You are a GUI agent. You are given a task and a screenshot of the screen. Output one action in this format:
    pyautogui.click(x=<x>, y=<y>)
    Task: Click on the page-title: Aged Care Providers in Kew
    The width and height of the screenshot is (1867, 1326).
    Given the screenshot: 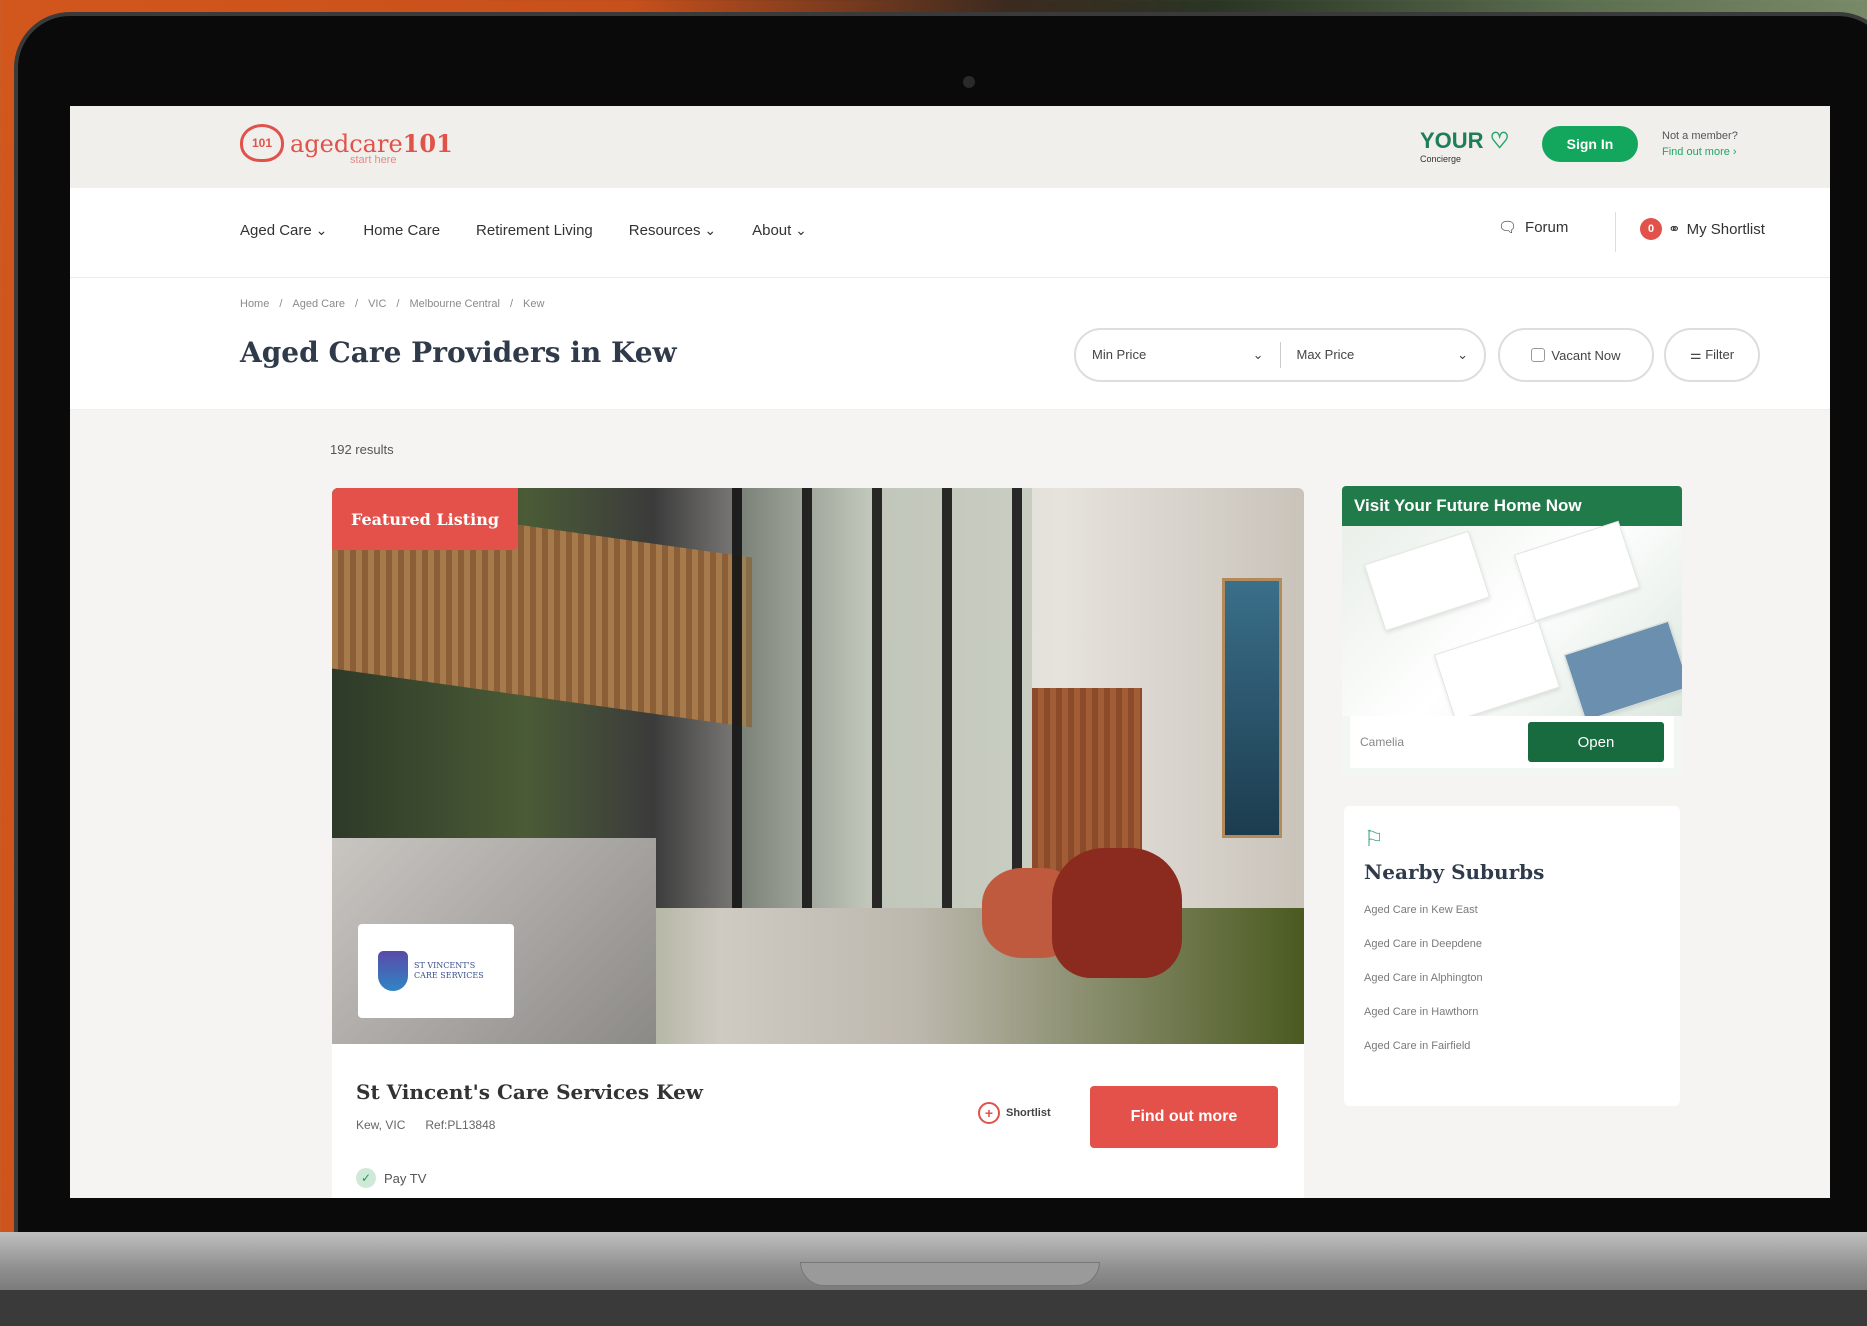 What is the action you would take?
    pyautogui.click(x=458, y=352)
    